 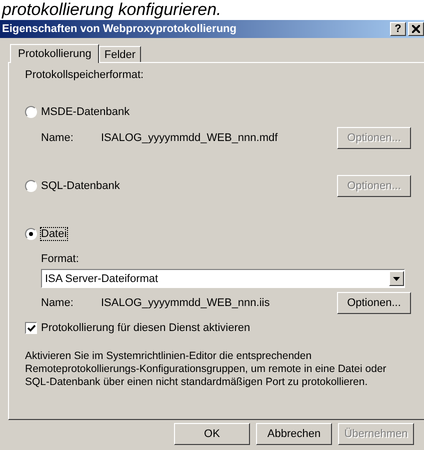 I want to click on format-dropdown: ISA Server-Dateiformat, so click(x=223, y=278).